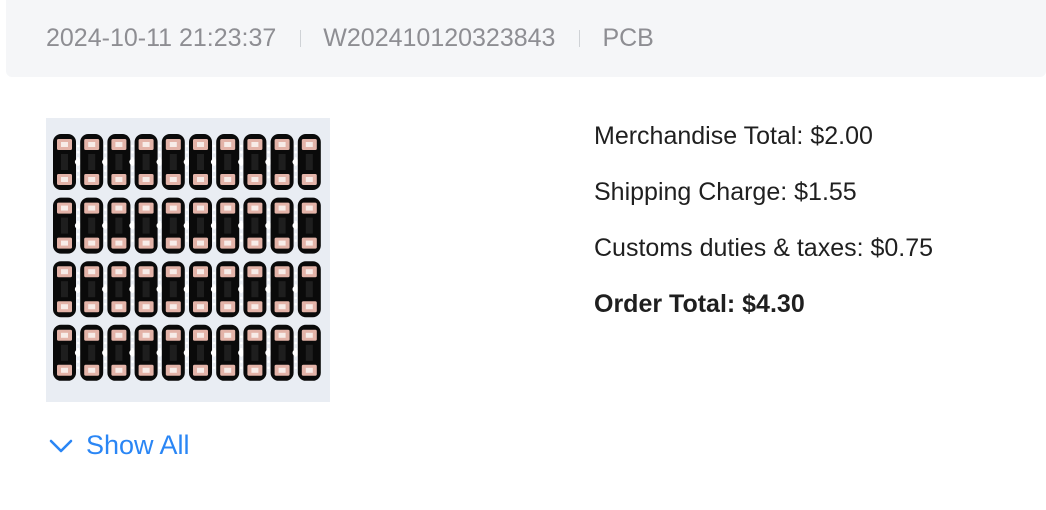  What do you see at coordinates (138, 445) in the screenshot?
I see `show-all-label: Show All` at bounding box center [138, 445].